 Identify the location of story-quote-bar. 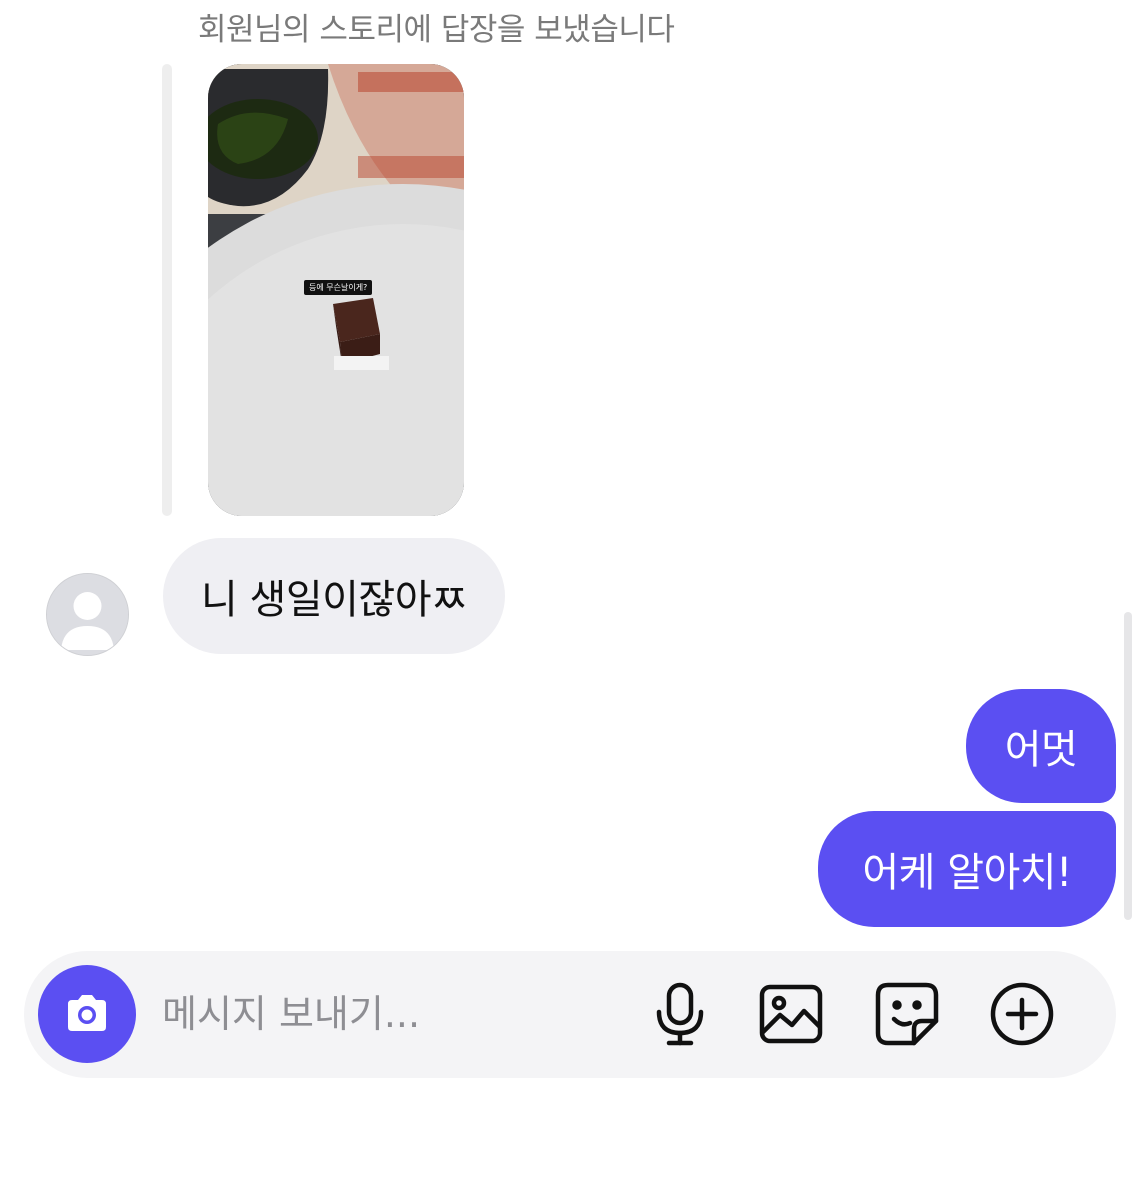
(167, 290).